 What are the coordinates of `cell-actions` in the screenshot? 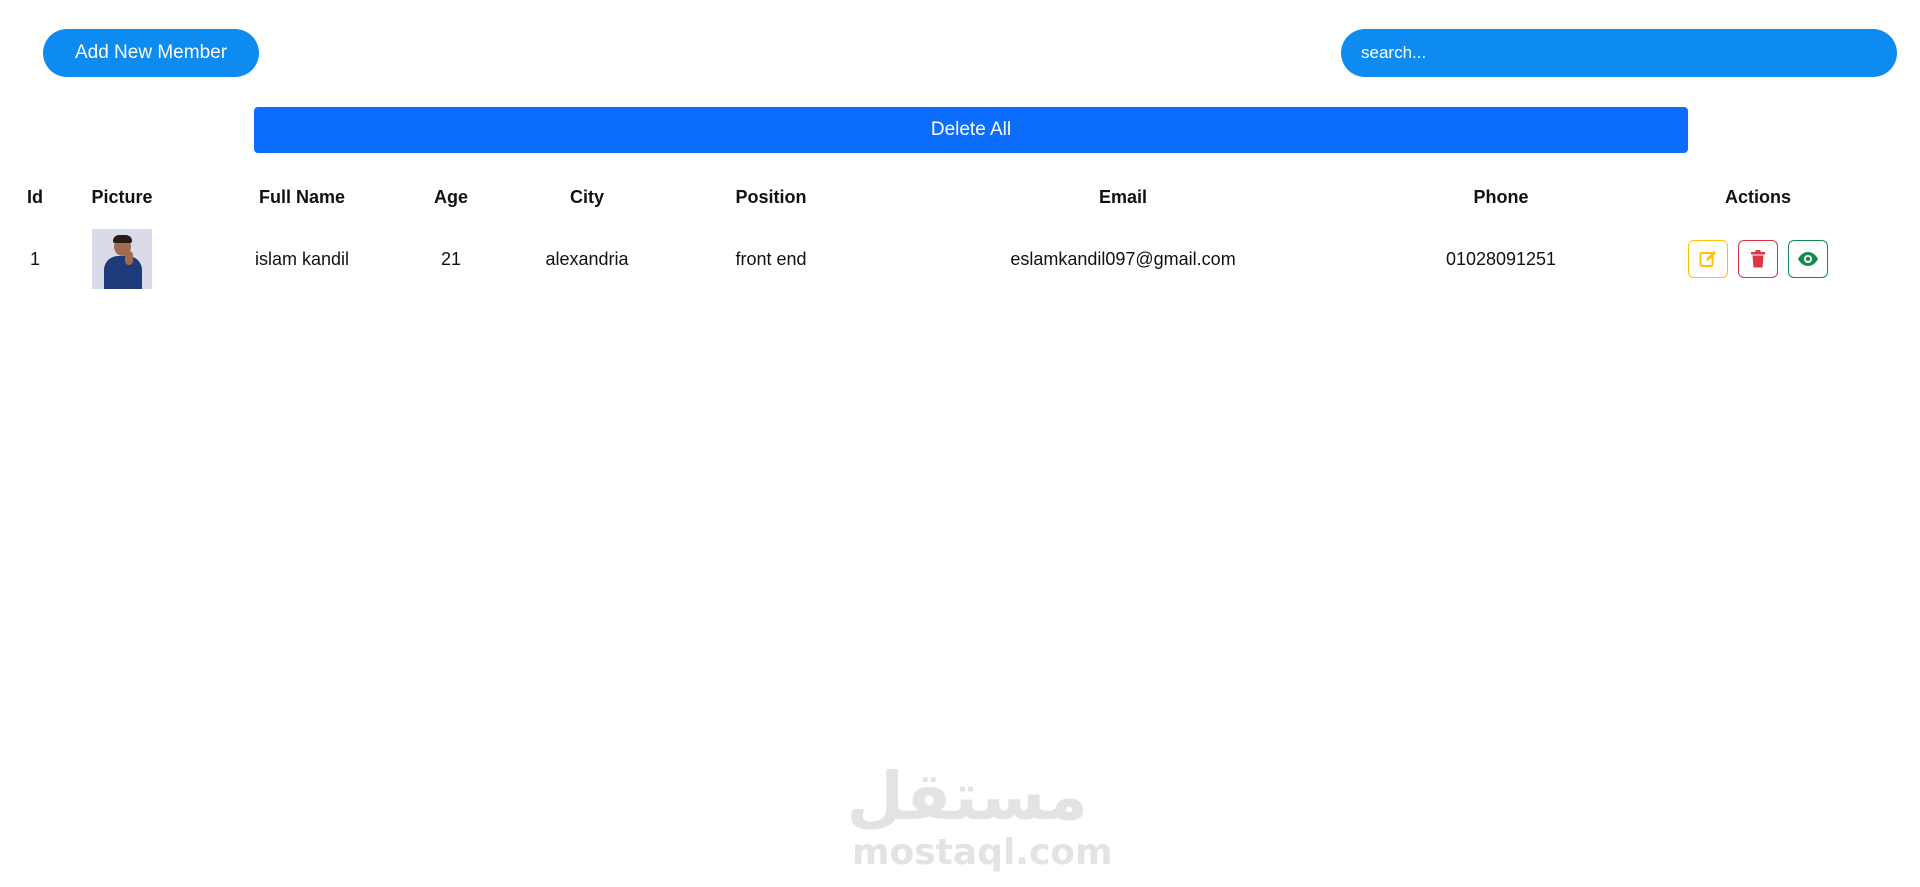 It's located at (1758, 259).